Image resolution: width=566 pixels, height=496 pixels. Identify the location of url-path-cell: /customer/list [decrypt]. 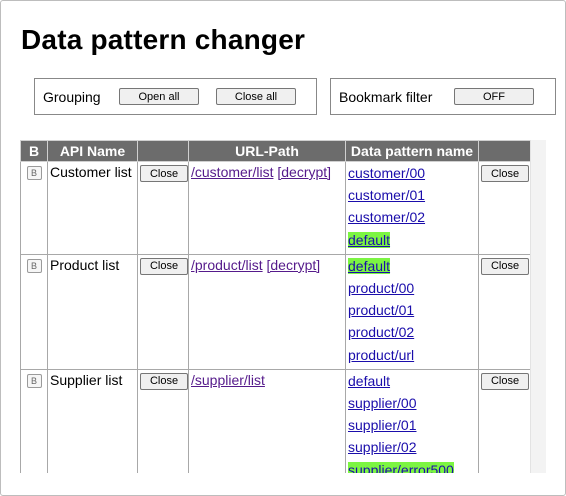
(267, 208).